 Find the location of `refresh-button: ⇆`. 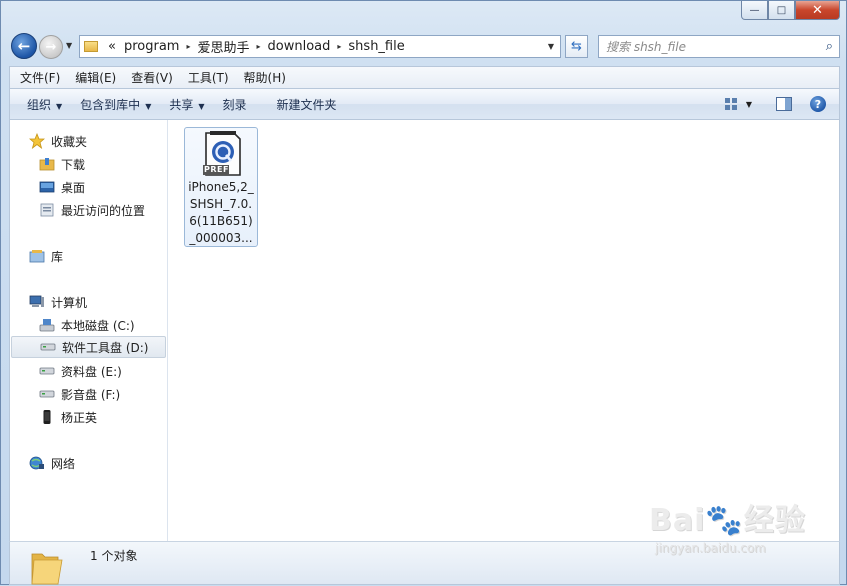

refresh-button: ⇆ is located at coordinates (576, 46).